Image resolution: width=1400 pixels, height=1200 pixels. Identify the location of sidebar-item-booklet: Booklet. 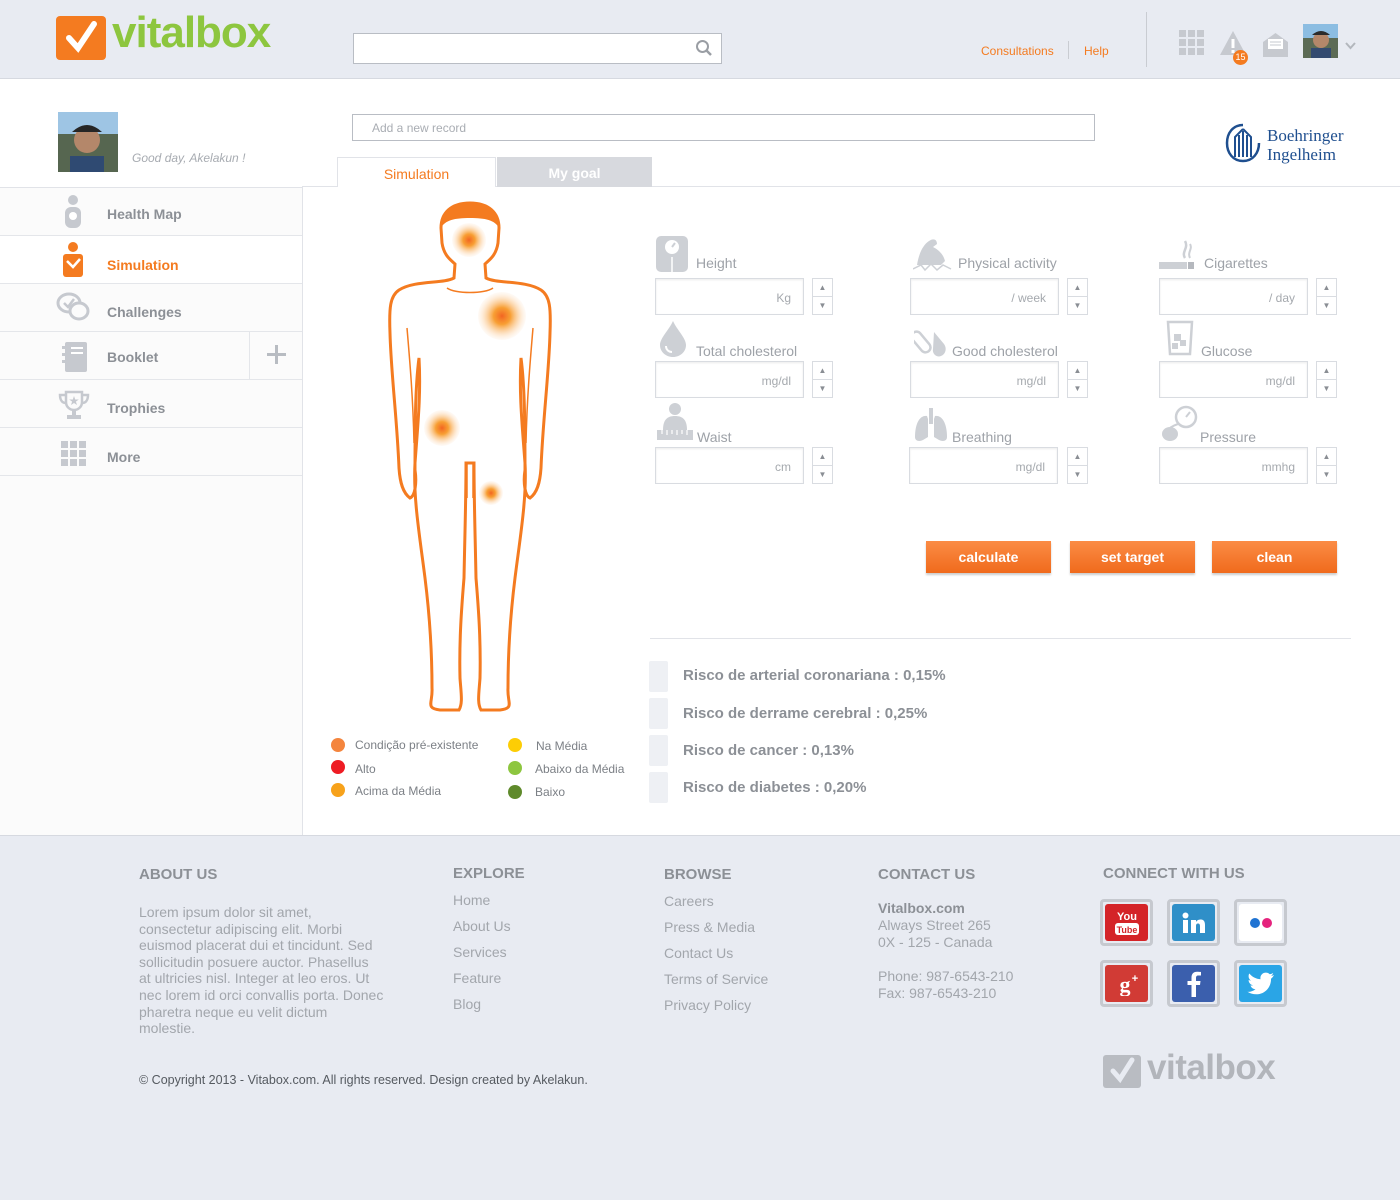
(151, 356).